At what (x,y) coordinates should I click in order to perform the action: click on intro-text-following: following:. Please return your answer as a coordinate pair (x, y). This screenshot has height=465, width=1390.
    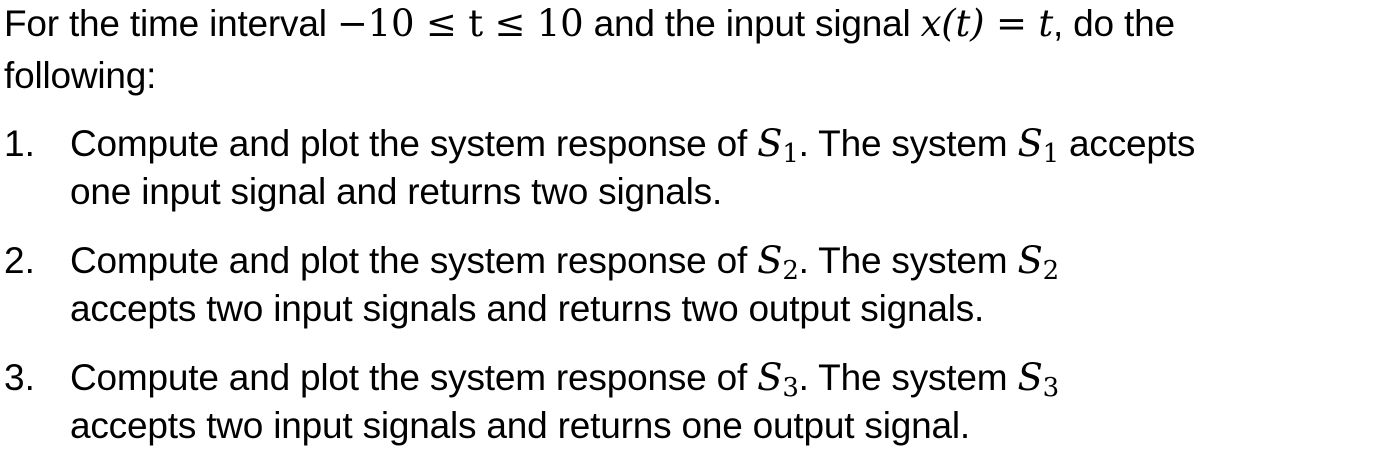
    Looking at the image, I should click on (80, 75).